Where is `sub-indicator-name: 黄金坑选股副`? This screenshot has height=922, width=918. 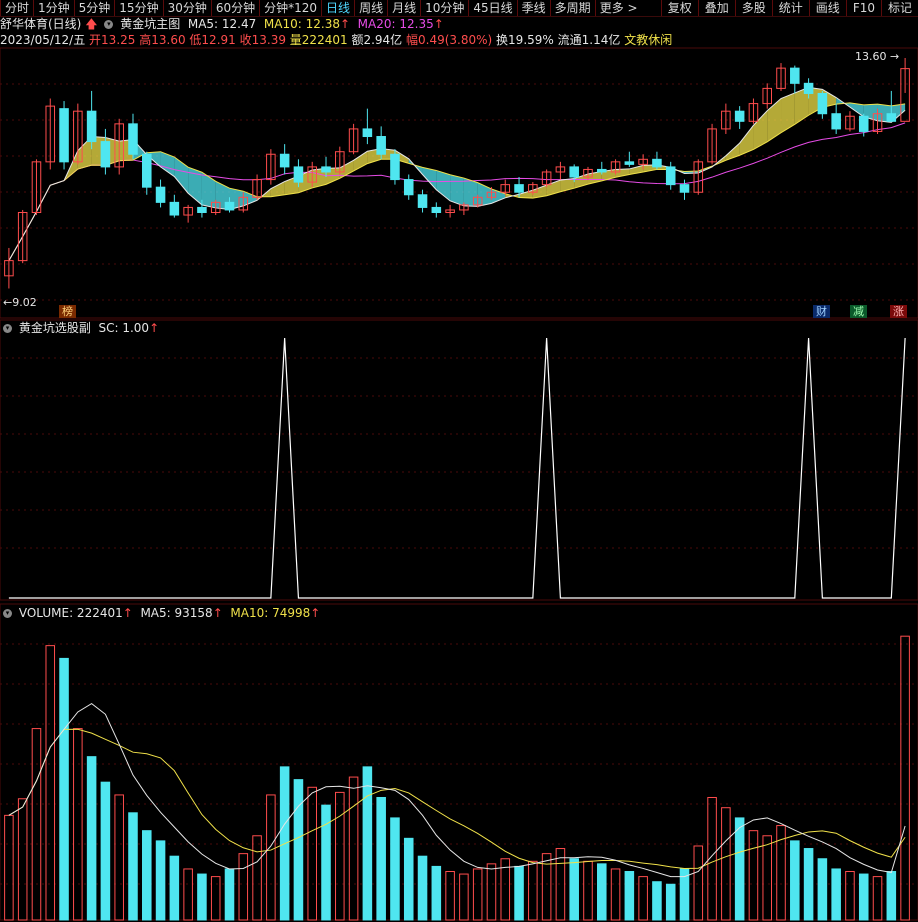 sub-indicator-name: 黄金坑选股副 is located at coordinates (55, 328).